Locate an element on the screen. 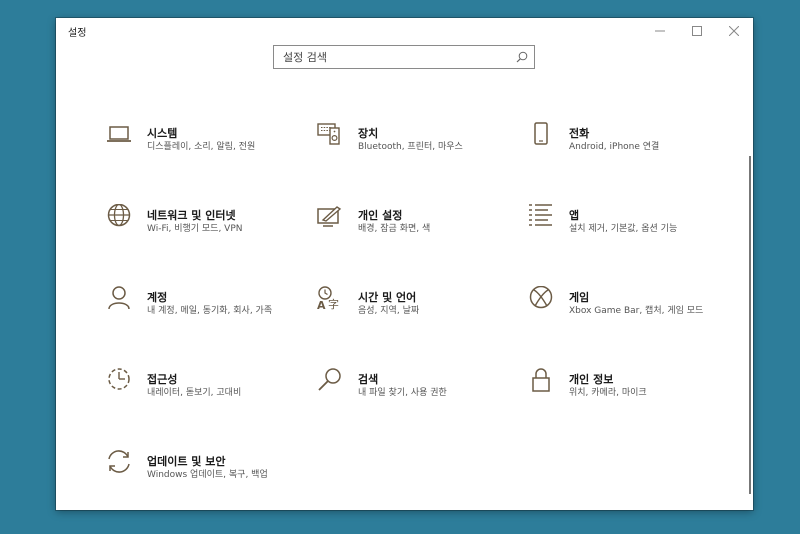 This screenshot has width=800, height=534. title-bar: 설정 is located at coordinates (404, 31).